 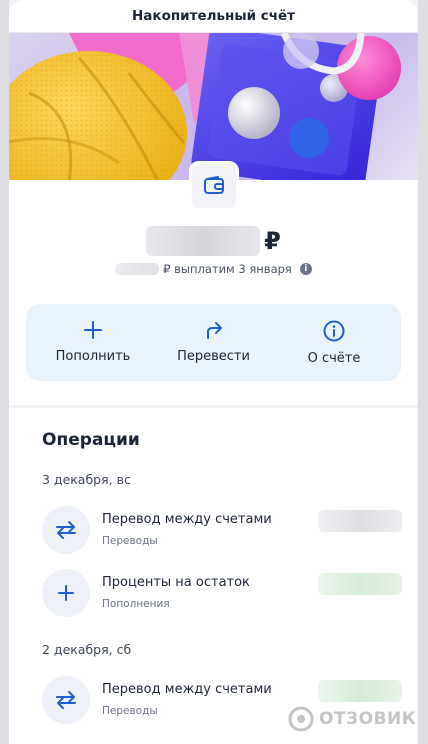 I want to click on transfer-label: Перевести, so click(x=213, y=356).